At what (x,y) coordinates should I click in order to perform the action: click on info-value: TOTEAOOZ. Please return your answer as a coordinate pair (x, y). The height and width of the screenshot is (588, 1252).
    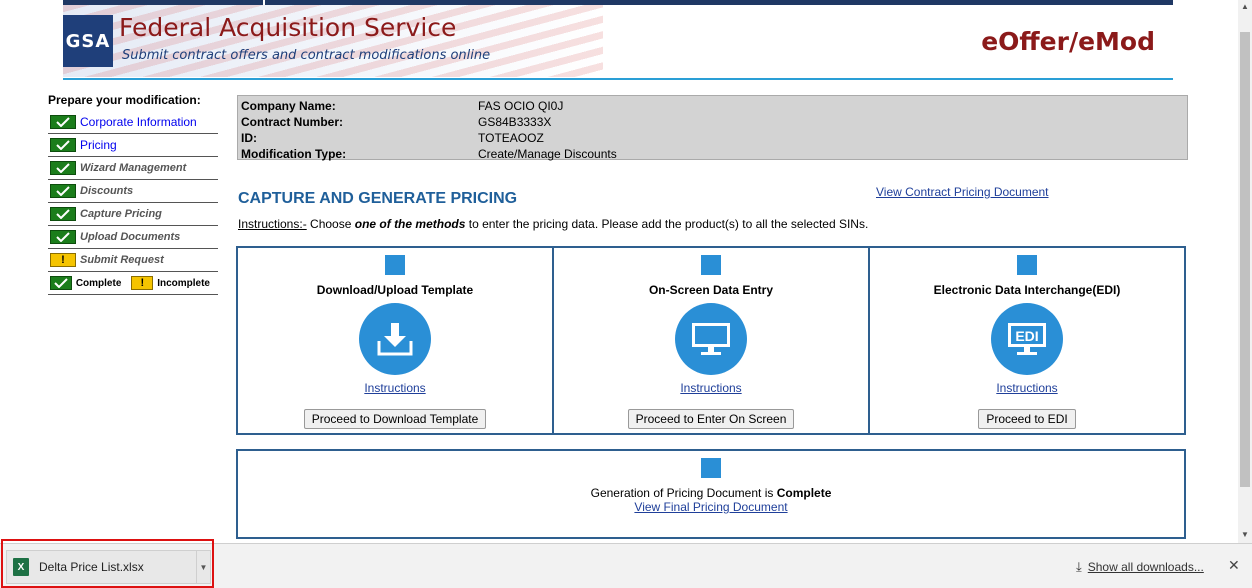
    Looking at the image, I should click on (511, 138).